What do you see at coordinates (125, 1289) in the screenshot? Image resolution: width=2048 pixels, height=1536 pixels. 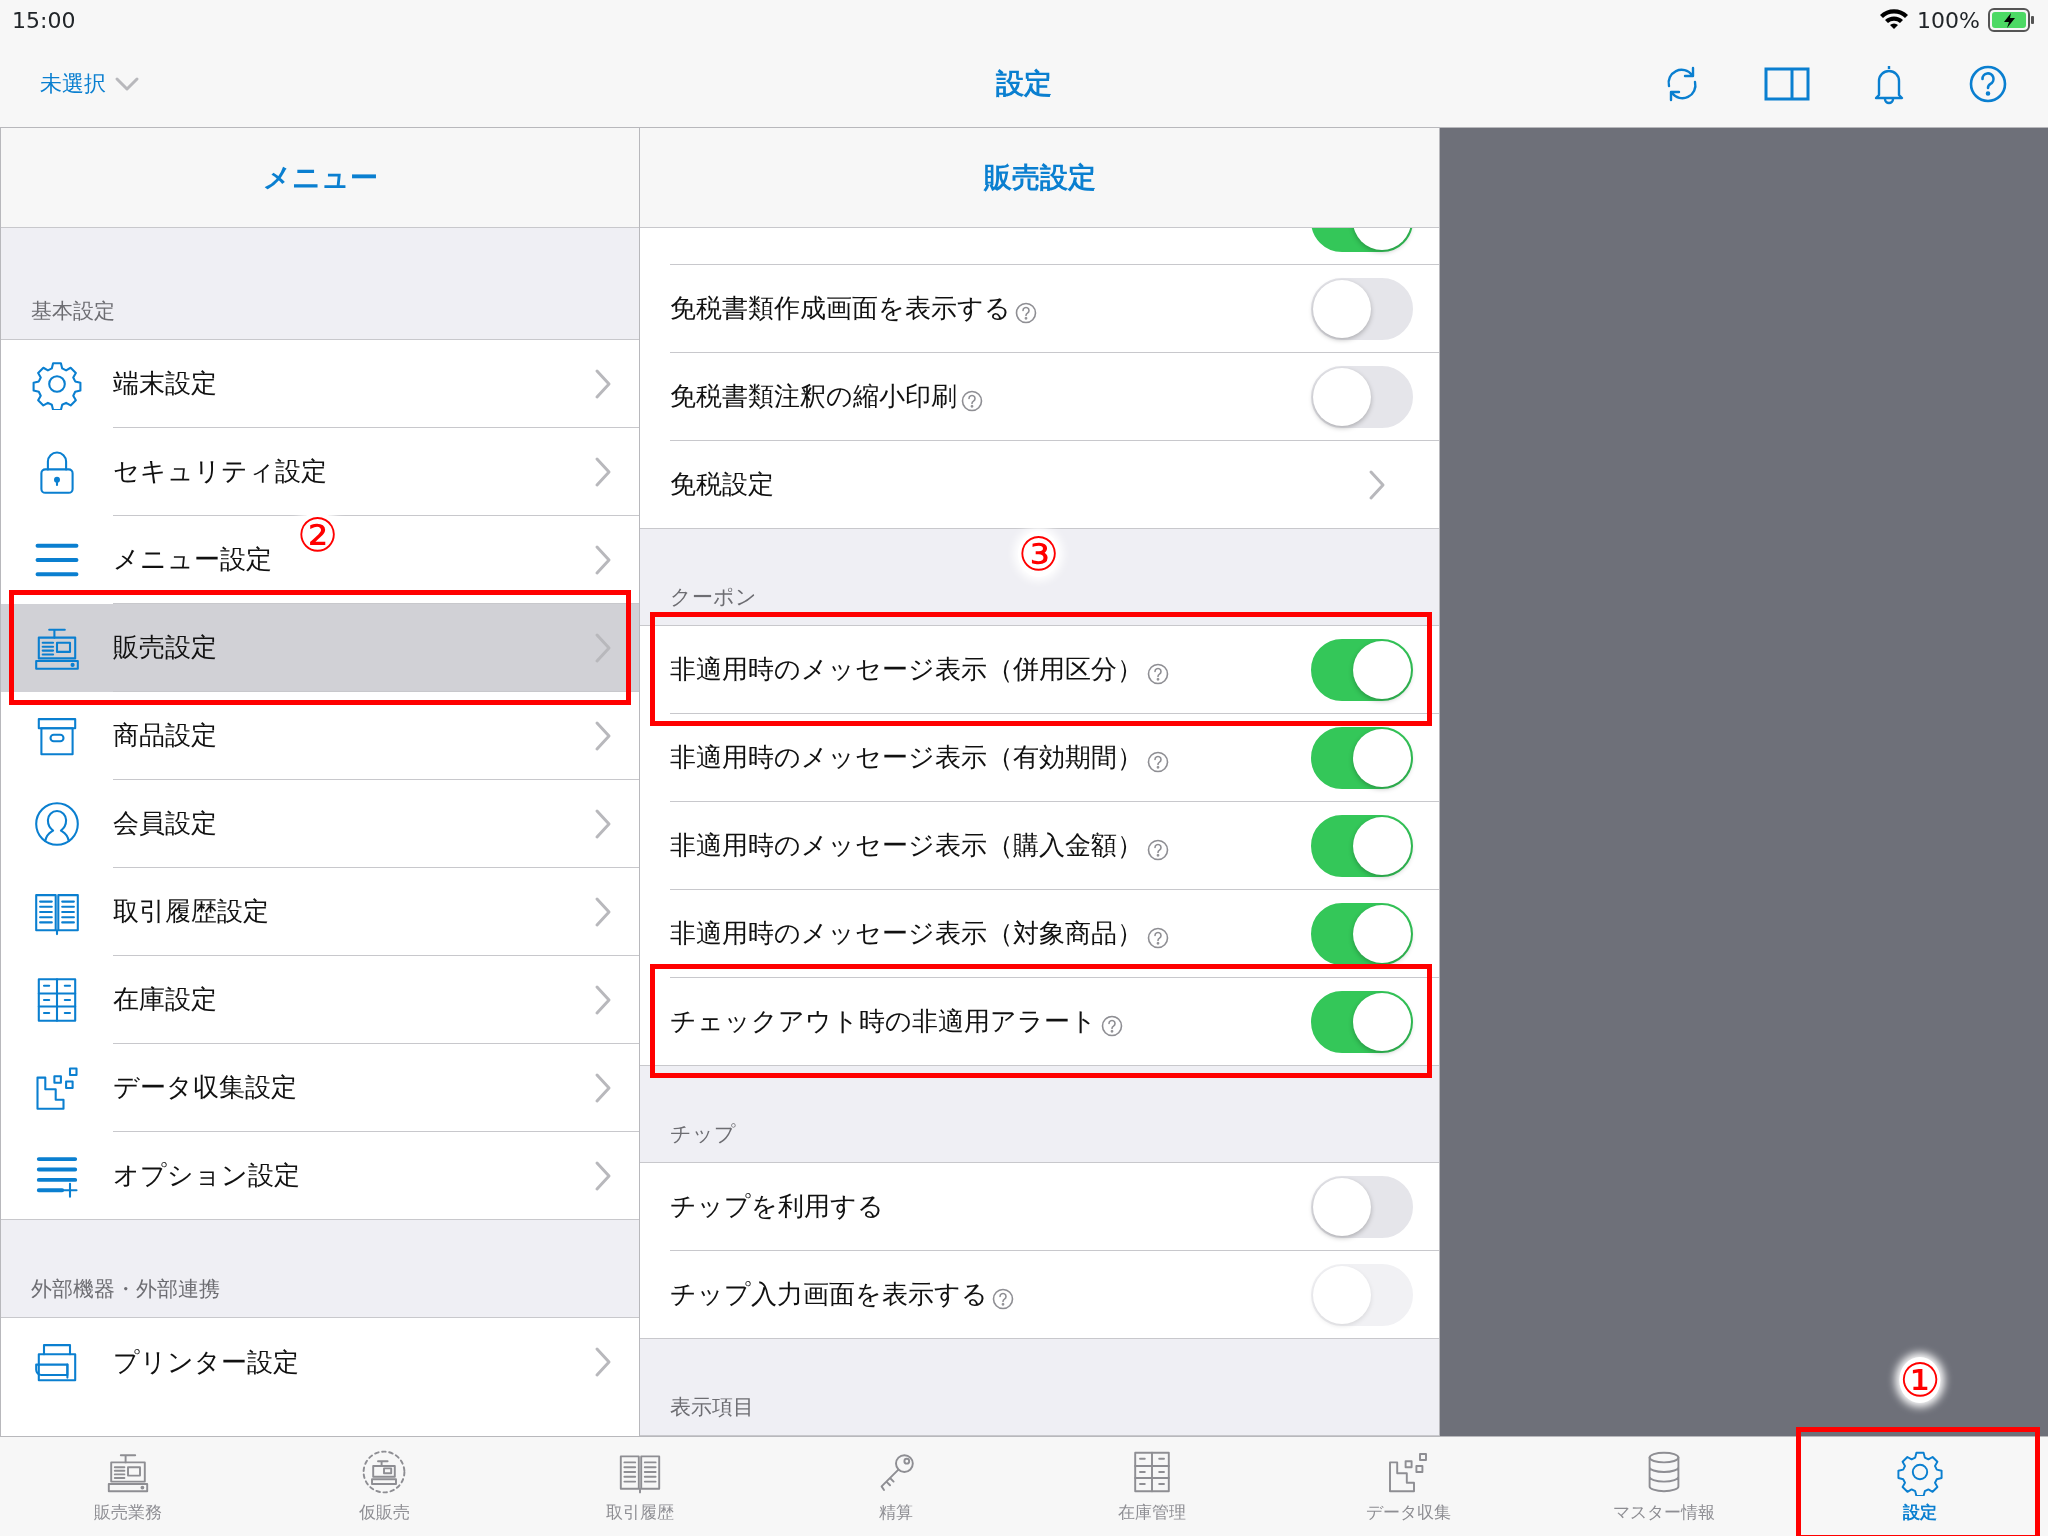 I see `section-header: 外部機器・外部連携` at bounding box center [125, 1289].